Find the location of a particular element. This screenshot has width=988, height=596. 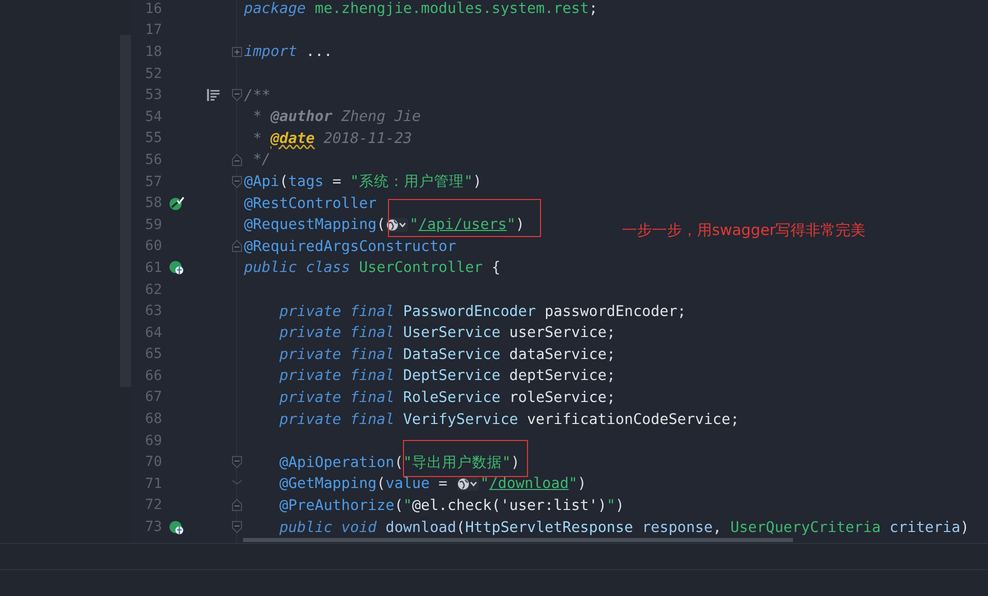

line-number: 56 is located at coordinates (153, 160).